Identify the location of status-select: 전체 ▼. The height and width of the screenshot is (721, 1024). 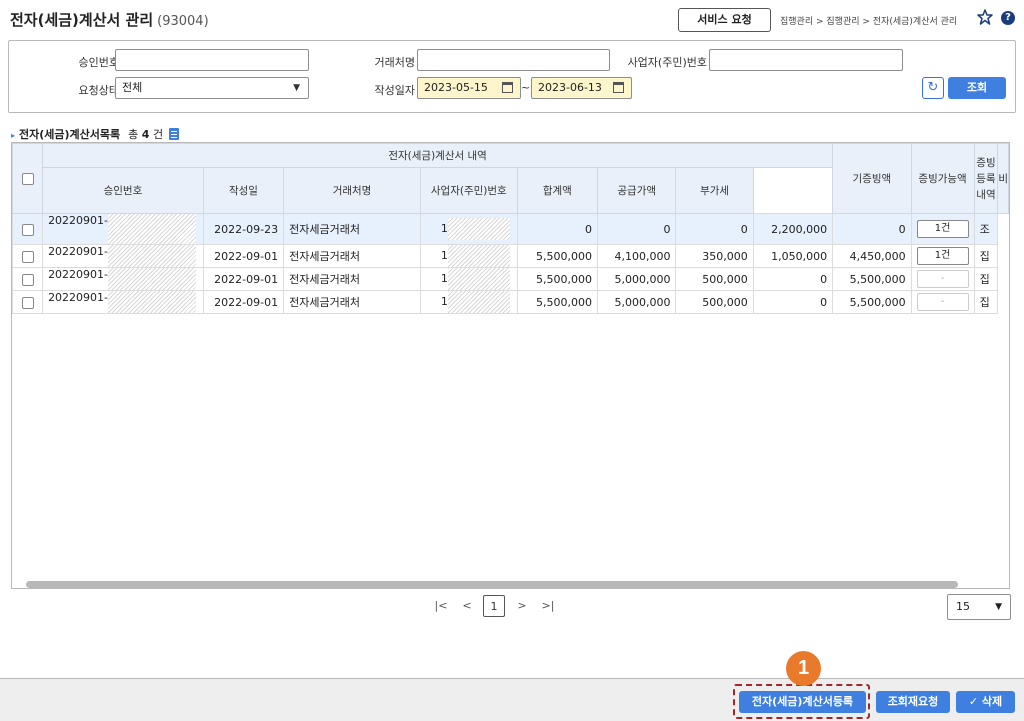
(212, 88).